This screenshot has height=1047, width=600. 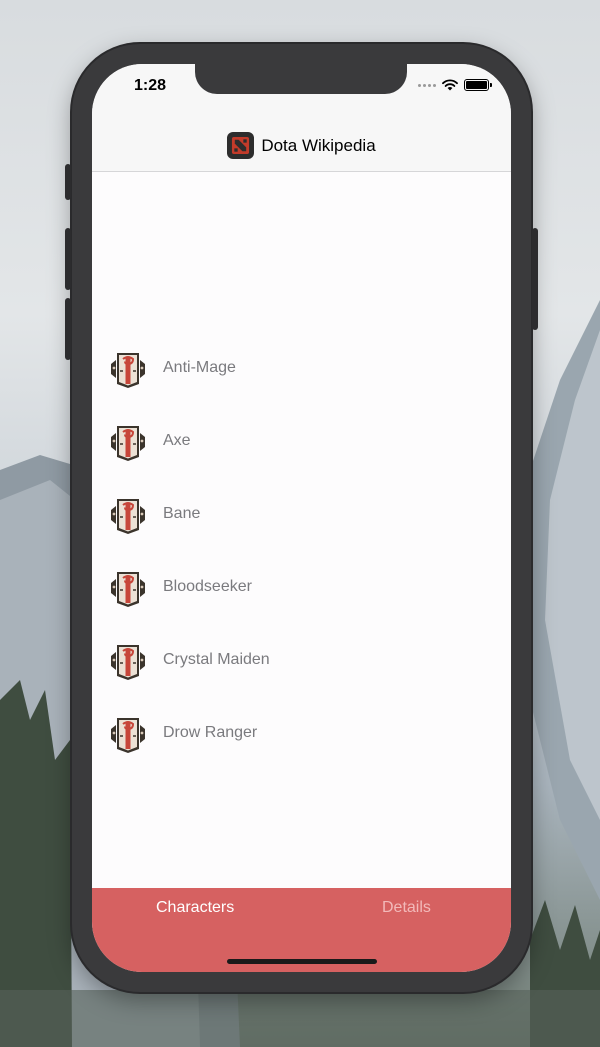 I want to click on hero-name: Drow Ranger, so click(x=210, y=732).